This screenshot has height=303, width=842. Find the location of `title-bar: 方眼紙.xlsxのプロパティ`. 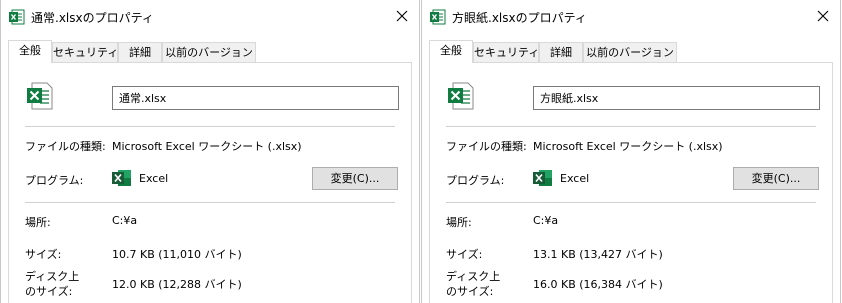

title-bar: 方眼紙.xlsxのプロパティ is located at coordinates (631, 16).